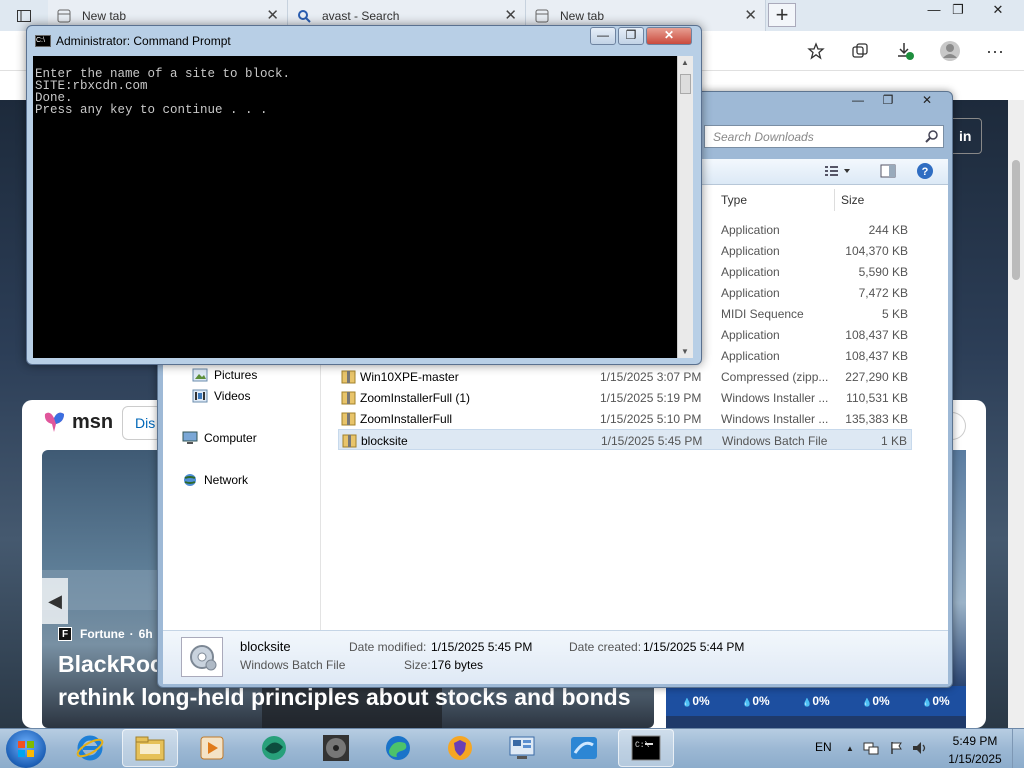  What do you see at coordinates (584, 748) in the screenshot?
I see `app-button-blue` at bounding box center [584, 748].